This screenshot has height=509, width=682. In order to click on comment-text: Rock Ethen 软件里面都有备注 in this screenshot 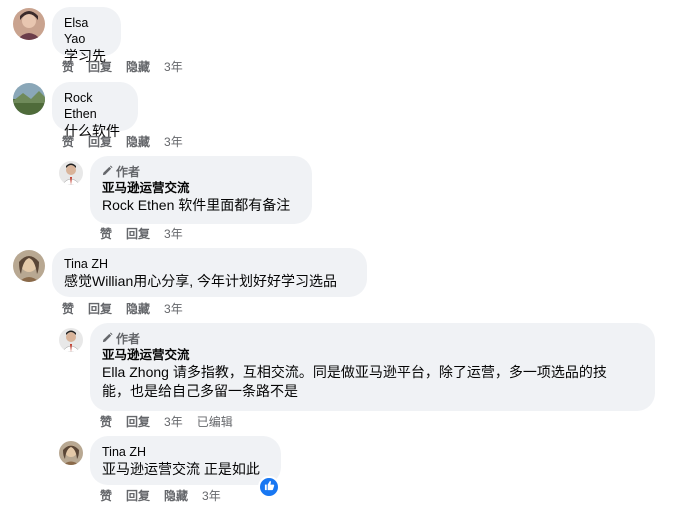, I will do `click(196, 205)`.